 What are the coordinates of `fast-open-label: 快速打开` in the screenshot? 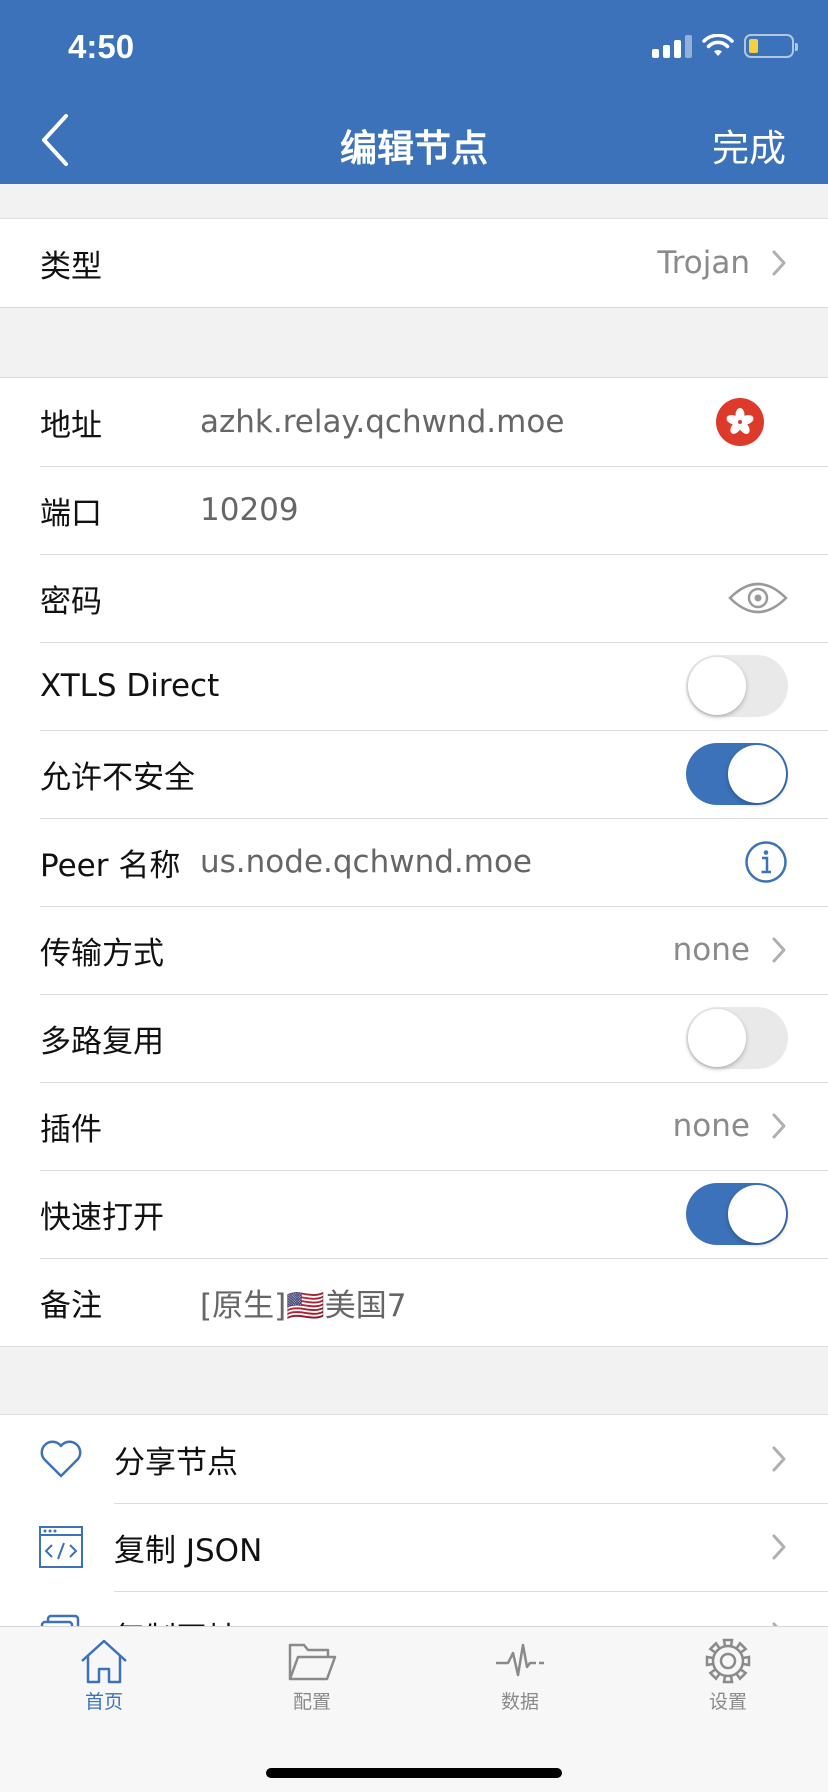 It's located at (102, 1217).